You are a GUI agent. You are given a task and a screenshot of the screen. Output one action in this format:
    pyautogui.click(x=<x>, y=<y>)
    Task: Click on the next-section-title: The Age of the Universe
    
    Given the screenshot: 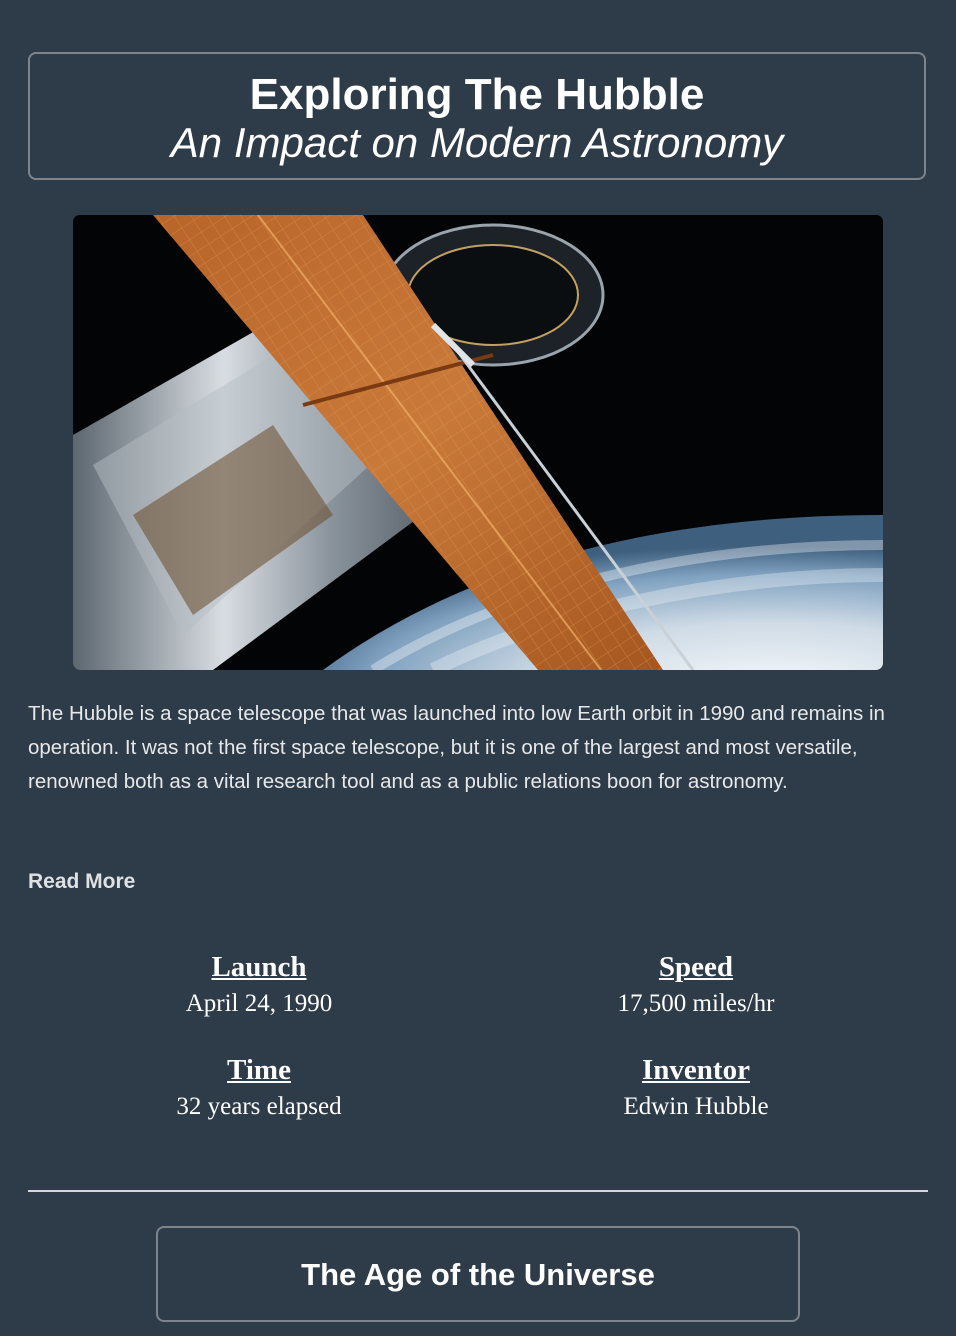 What is the action you would take?
    pyautogui.click(x=478, y=1274)
    